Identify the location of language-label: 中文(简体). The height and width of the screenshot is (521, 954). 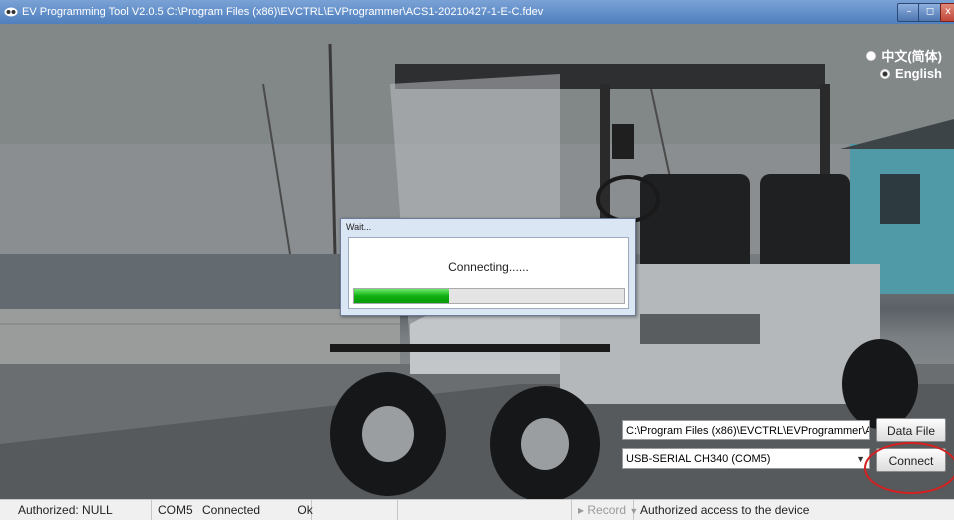
(911, 56).